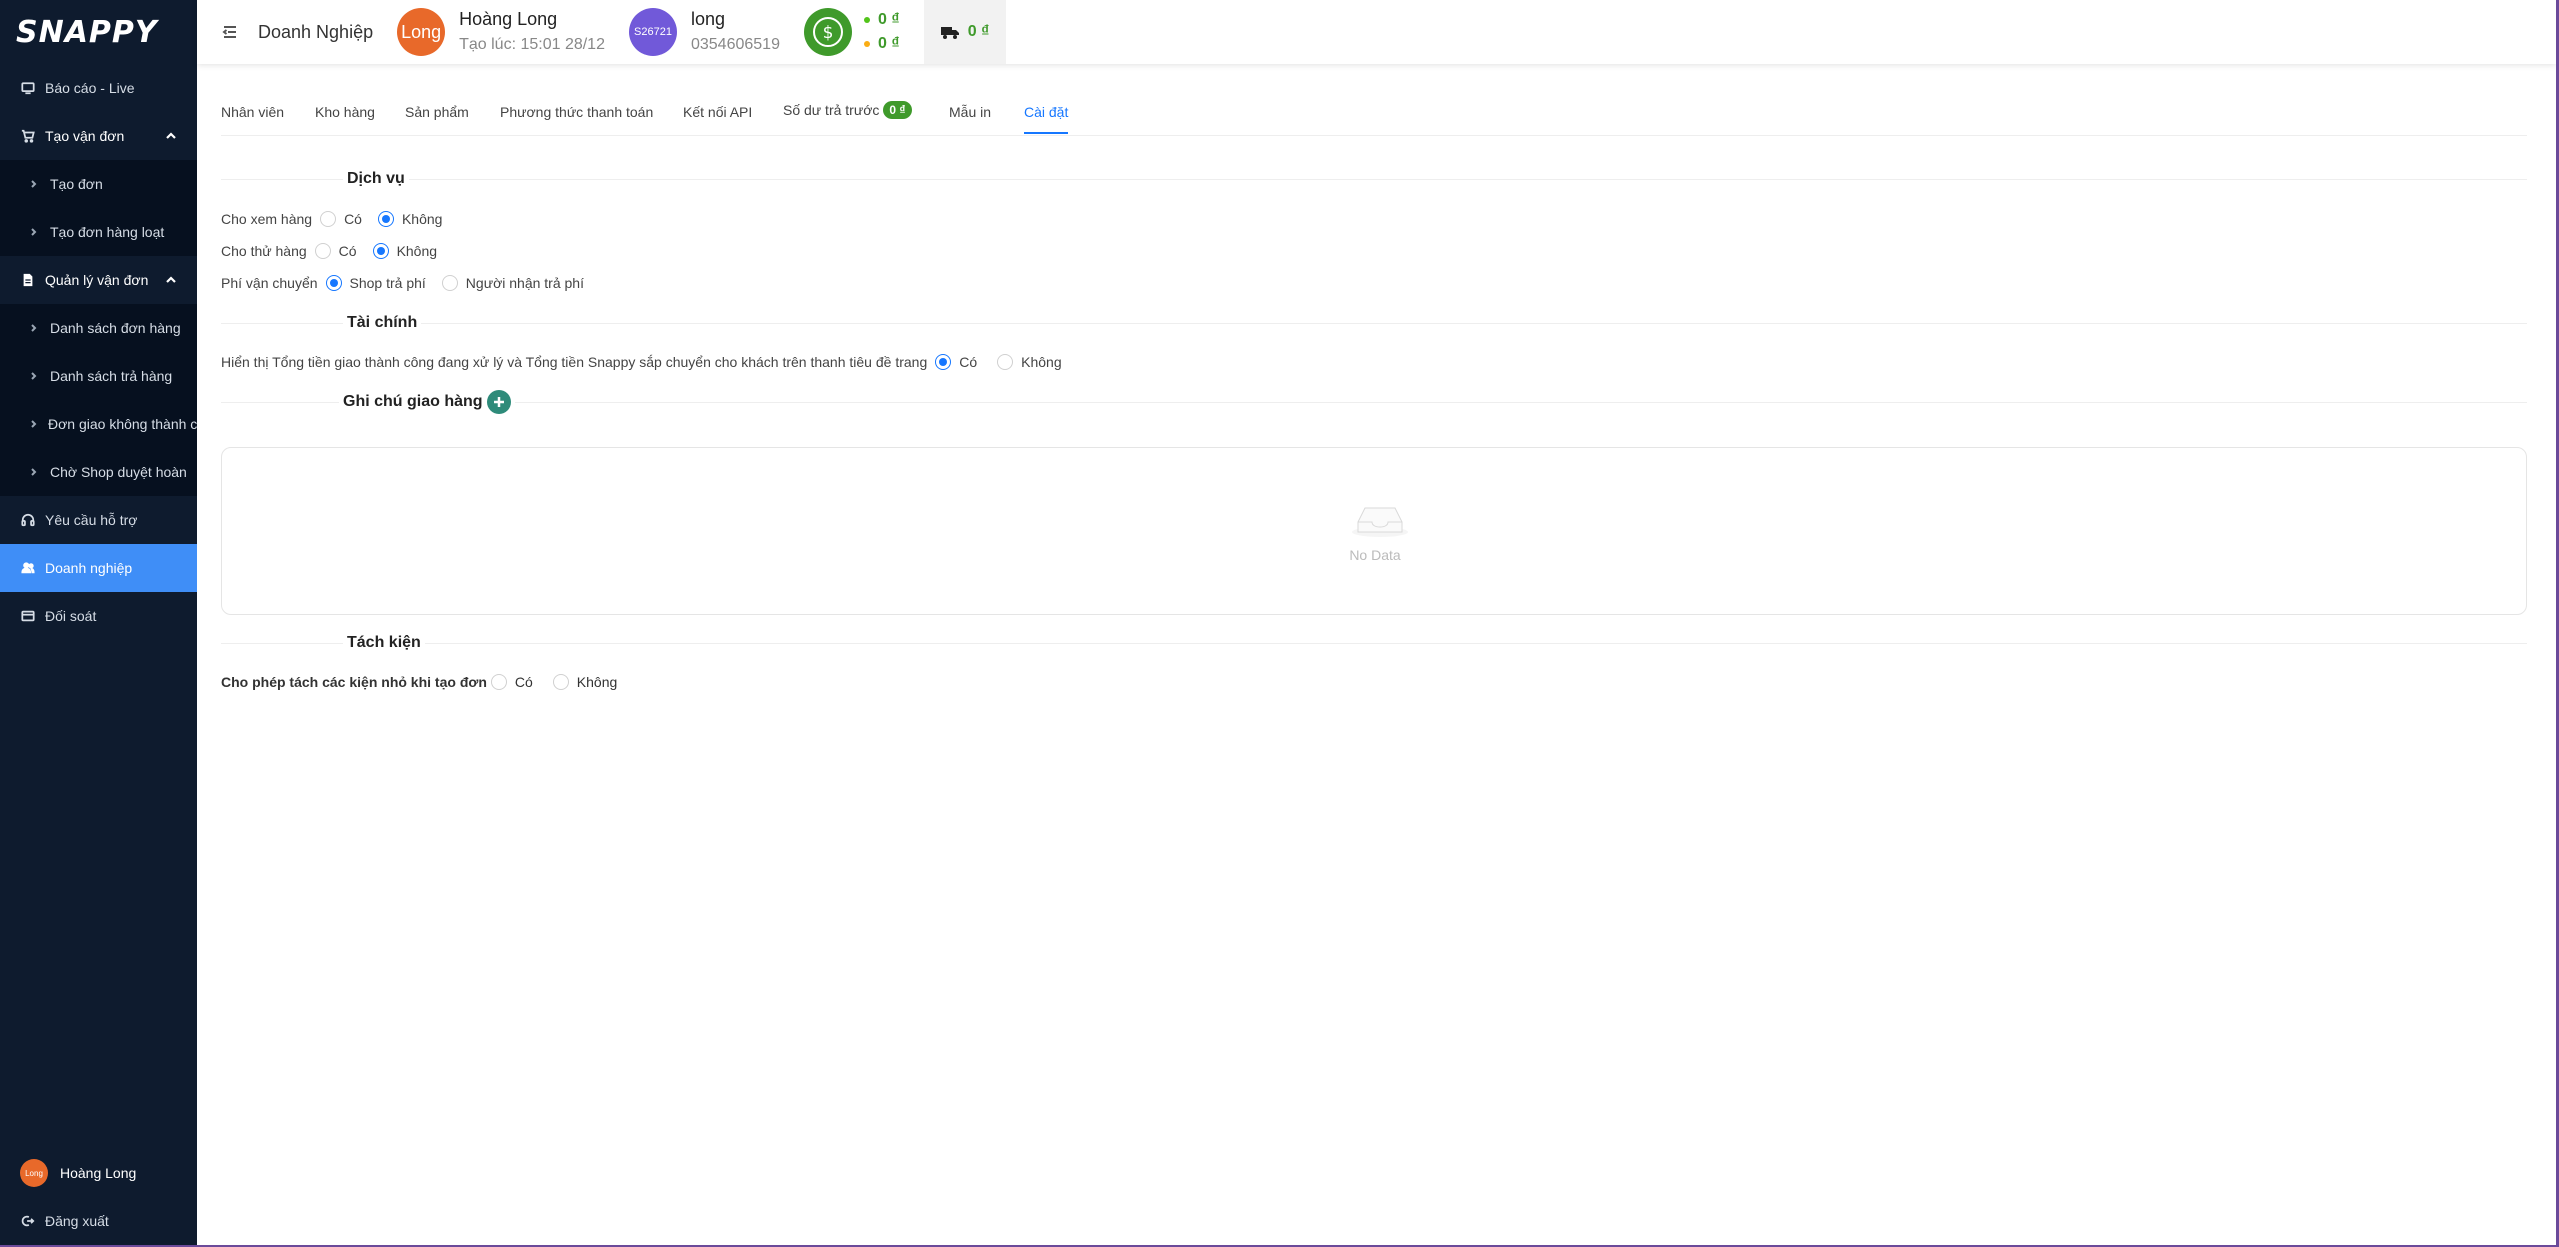  I want to click on cod-balance: 0 ₫, so click(964, 32).